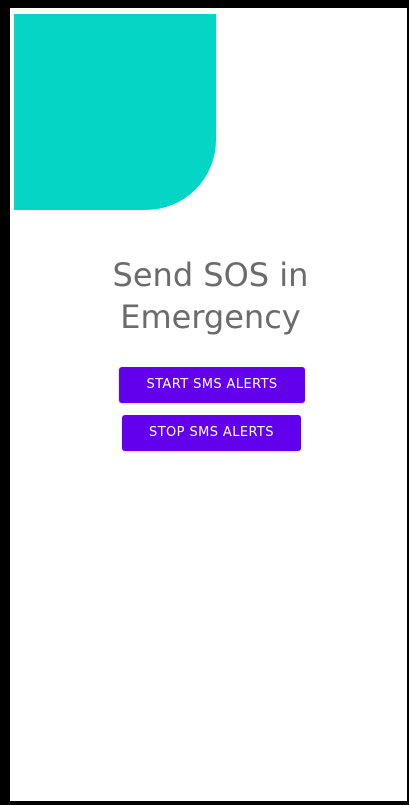  What do you see at coordinates (115, 112) in the screenshot?
I see `decorative-corner-shape` at bounding box center [115, 112].